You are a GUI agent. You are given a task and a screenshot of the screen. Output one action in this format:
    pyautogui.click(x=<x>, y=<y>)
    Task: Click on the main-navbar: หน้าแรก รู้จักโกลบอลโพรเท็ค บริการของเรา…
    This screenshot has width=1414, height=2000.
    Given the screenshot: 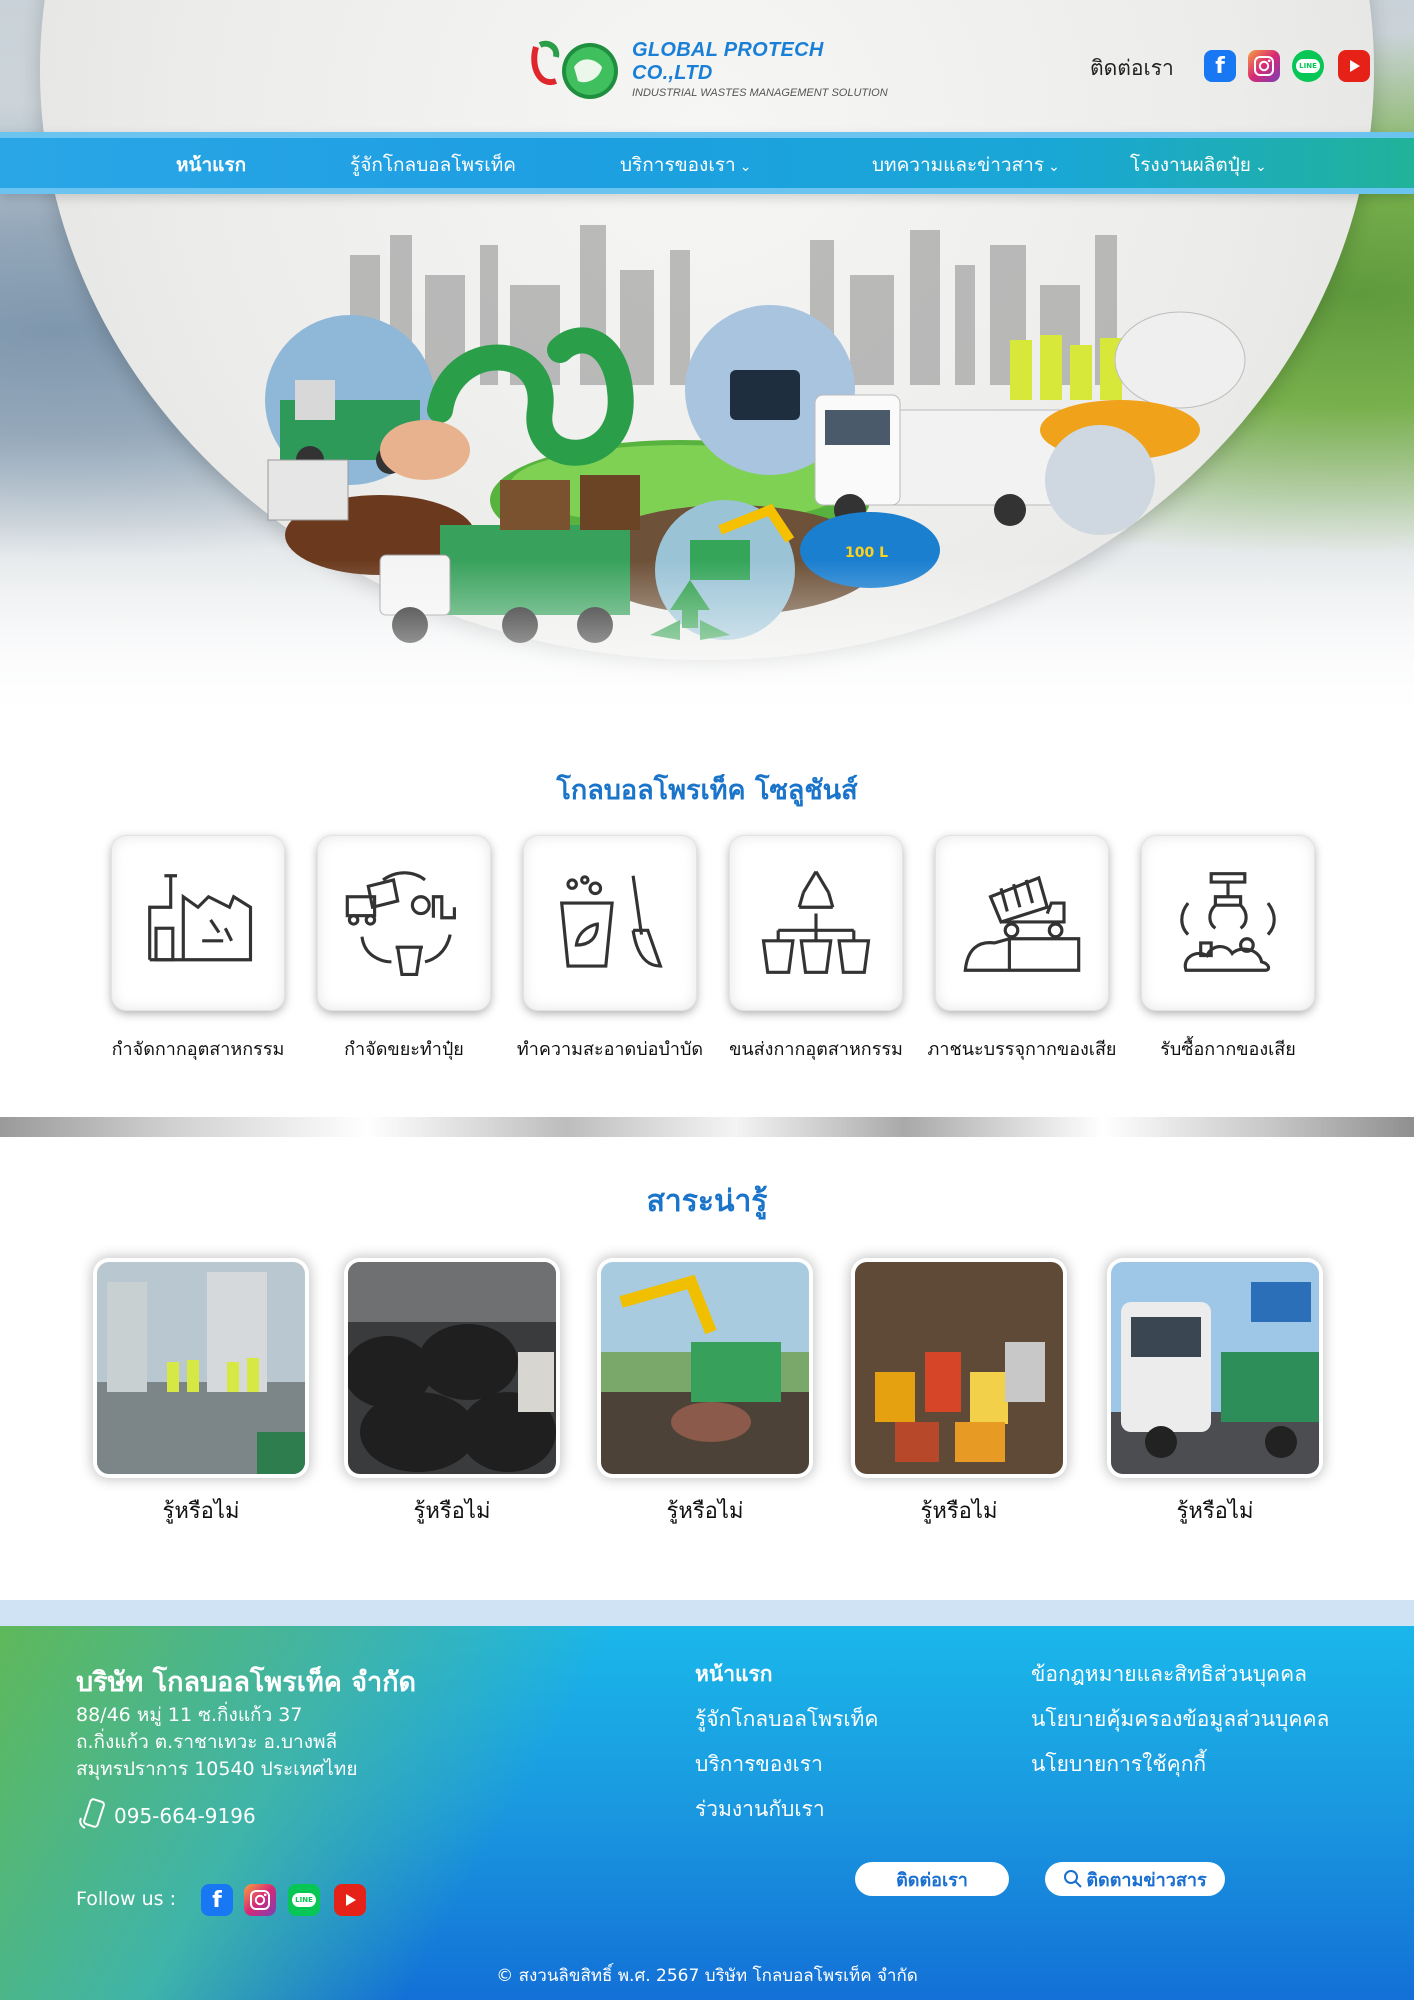 What is the action you would take?
    pyautogui.click(x=707, y=163)
    